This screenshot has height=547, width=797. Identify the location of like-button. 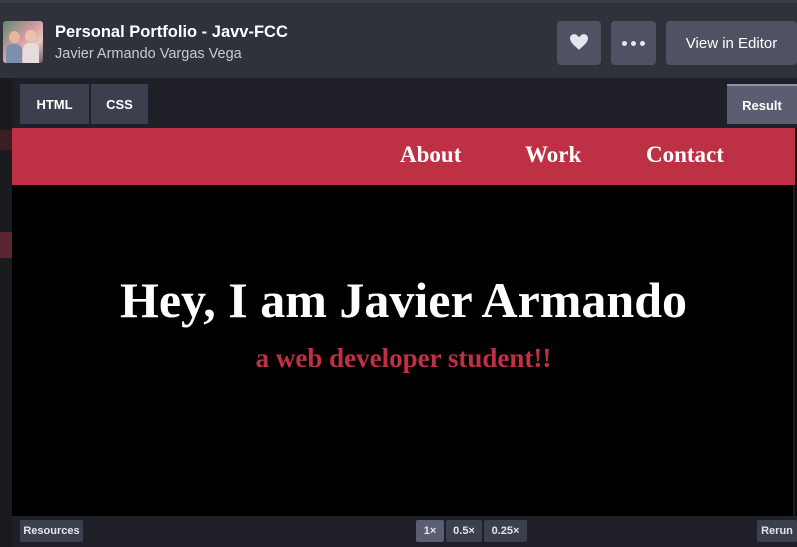
(579, 43).